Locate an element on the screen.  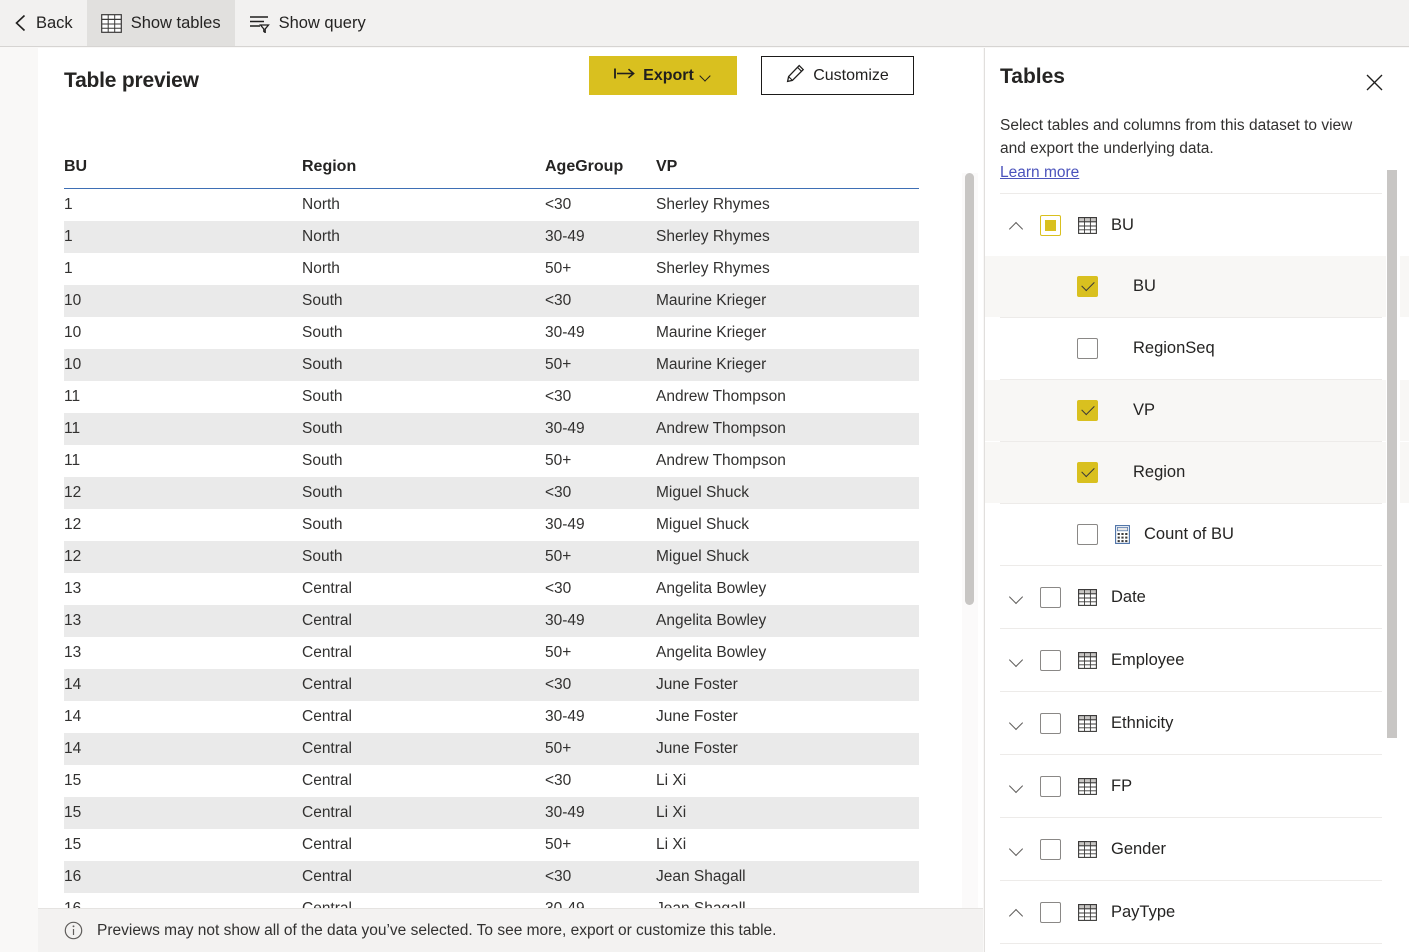
table-header-row: BU Region AgeGroup VP is located at coordinates (491, 173).